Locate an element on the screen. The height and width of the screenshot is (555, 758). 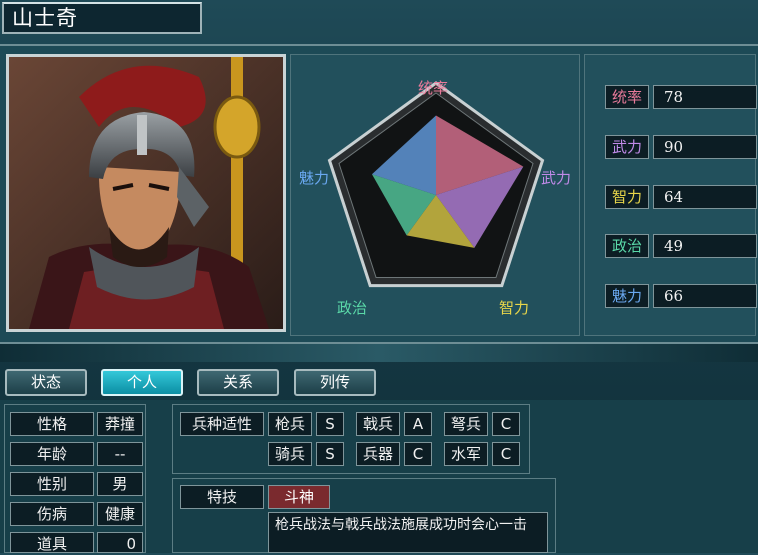
stat-value: 90 is located at coordinates (705, 147).